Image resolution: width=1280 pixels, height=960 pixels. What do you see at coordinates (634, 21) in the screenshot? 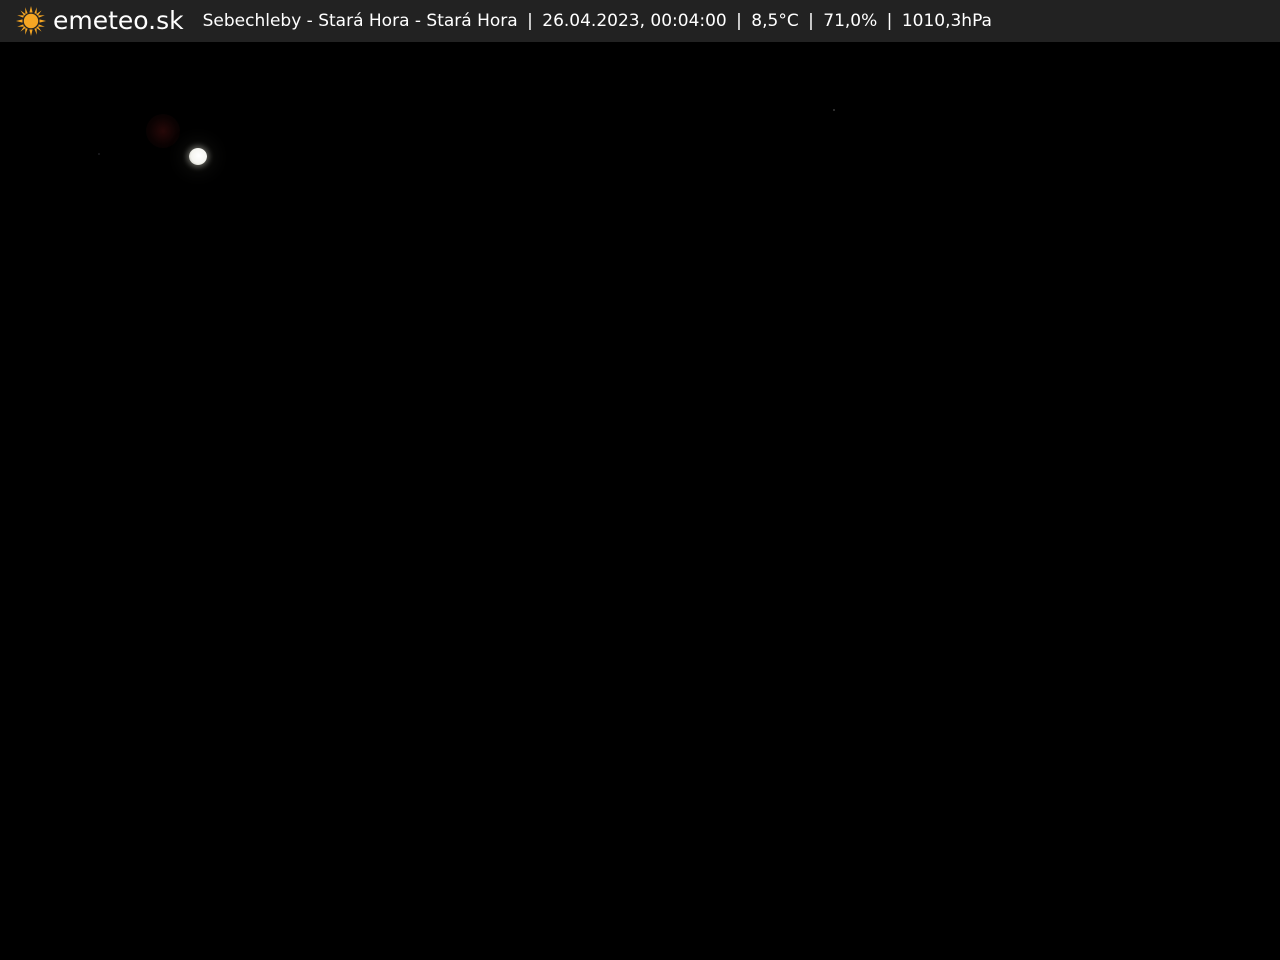
I see `timestamp-text: 26.04.2023, 00:04:00` at bounding box center [634, 21].